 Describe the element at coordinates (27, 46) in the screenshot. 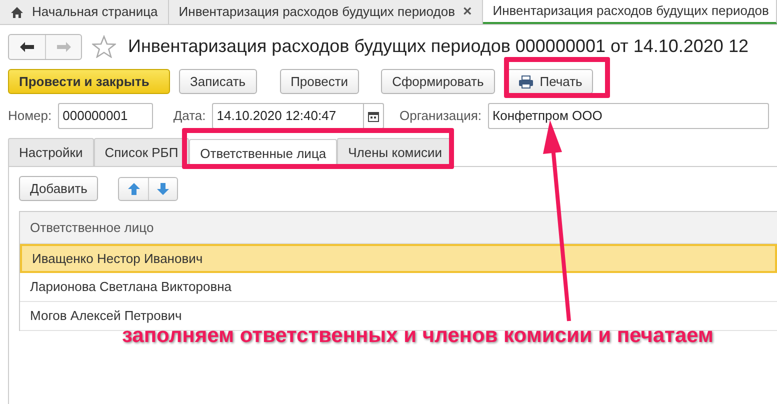

I see `back-arrow-icon` at that location.